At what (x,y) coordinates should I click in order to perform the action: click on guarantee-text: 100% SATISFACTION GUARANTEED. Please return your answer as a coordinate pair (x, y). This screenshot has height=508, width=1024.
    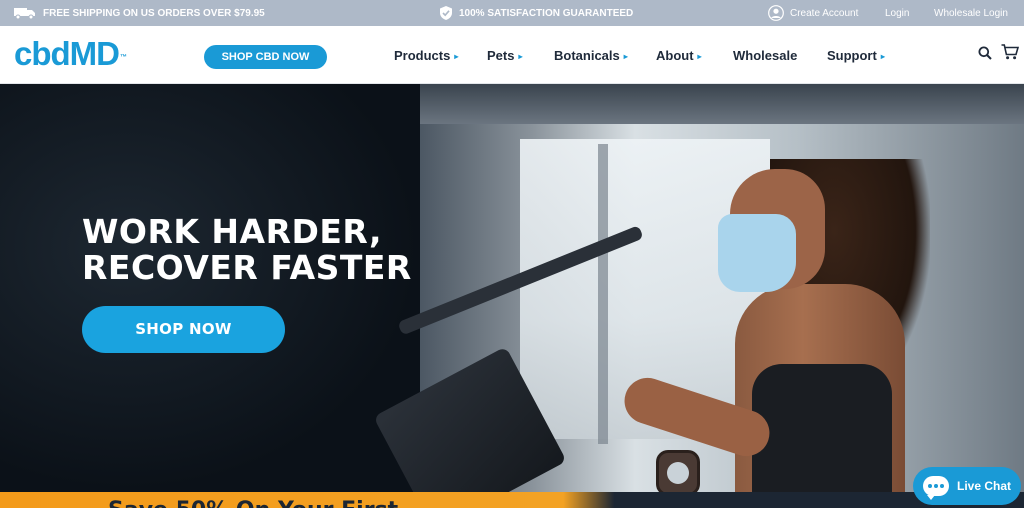
    Looking at the image, I should click on (546, 13).